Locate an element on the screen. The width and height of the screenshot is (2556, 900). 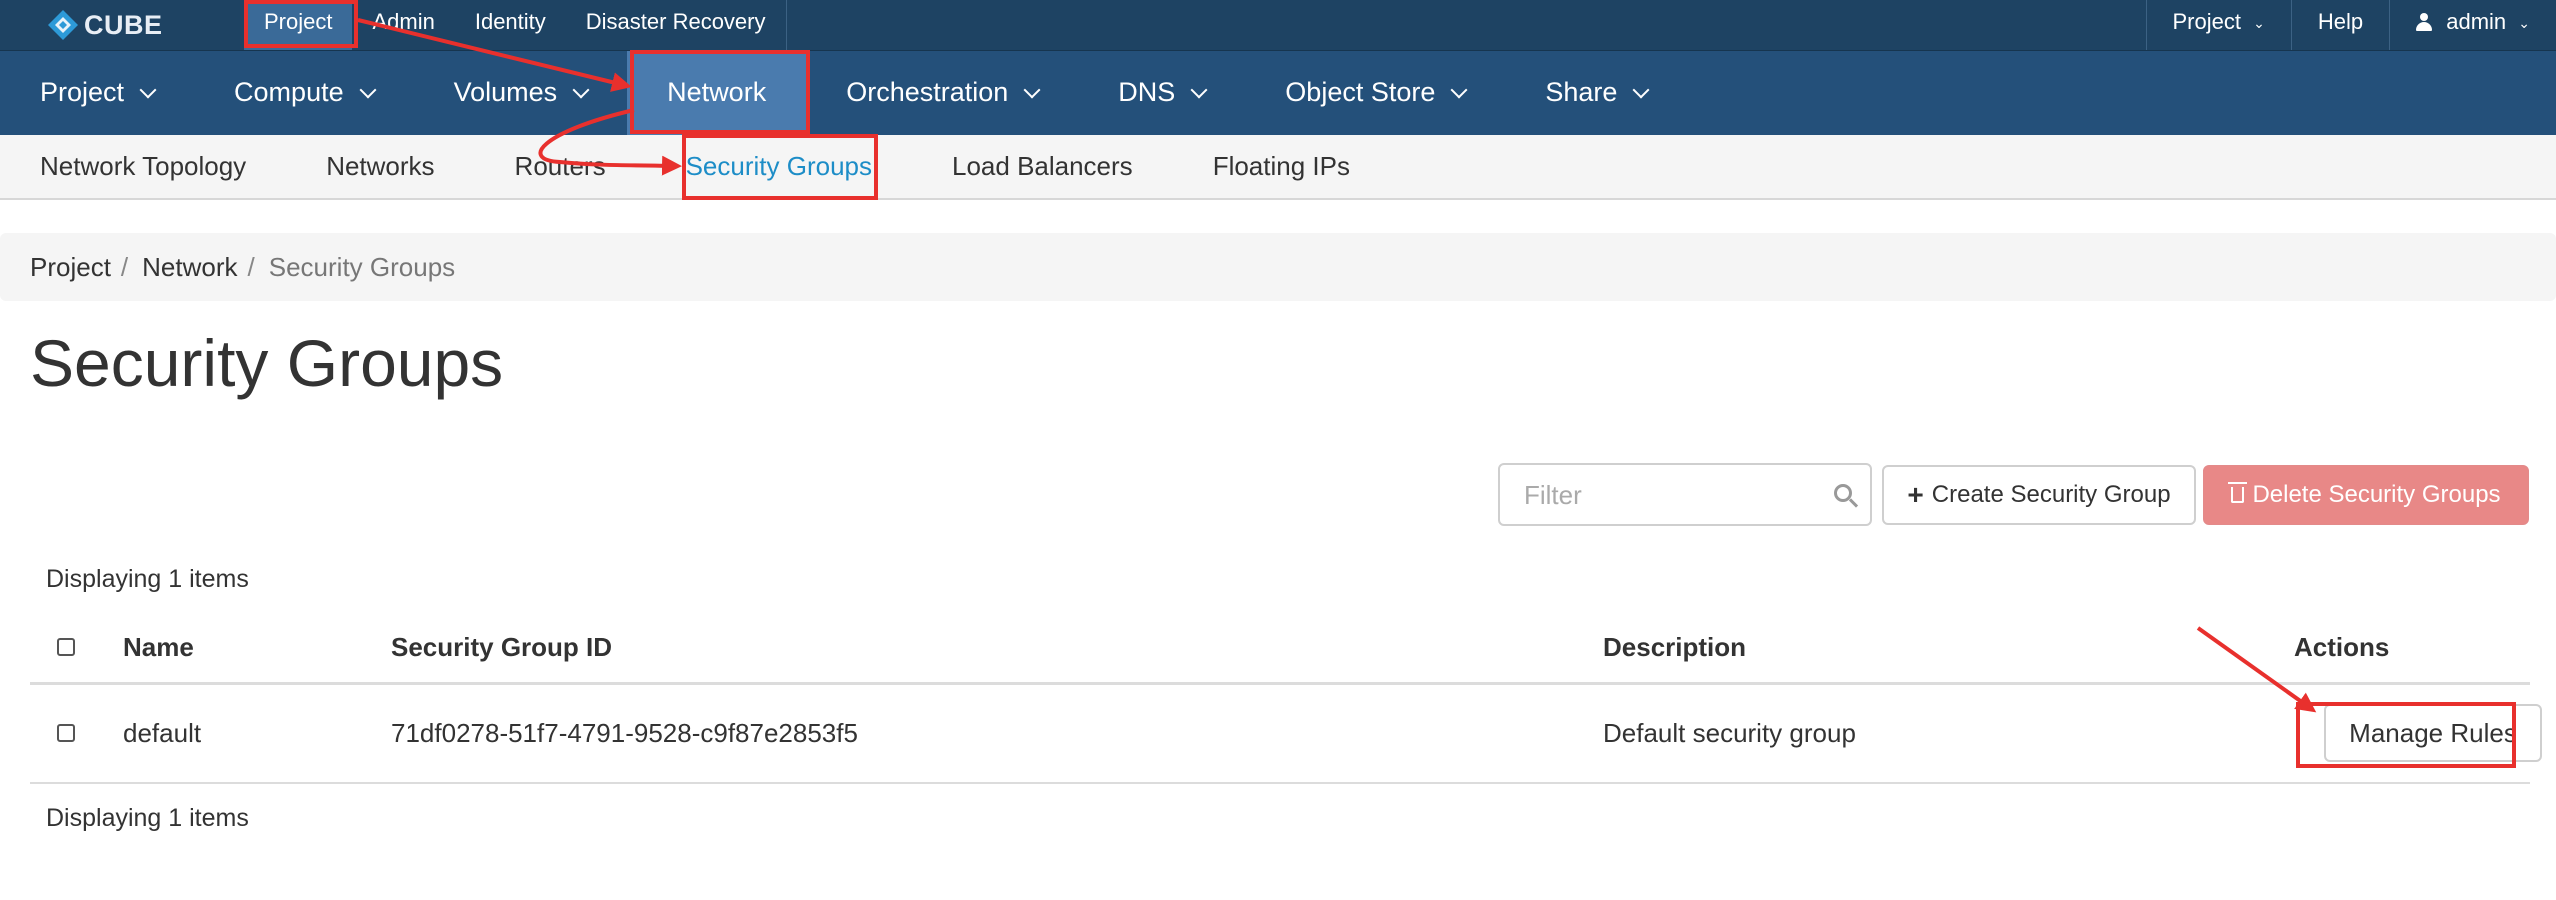
filter-box is located at coordinates (1685, 494).